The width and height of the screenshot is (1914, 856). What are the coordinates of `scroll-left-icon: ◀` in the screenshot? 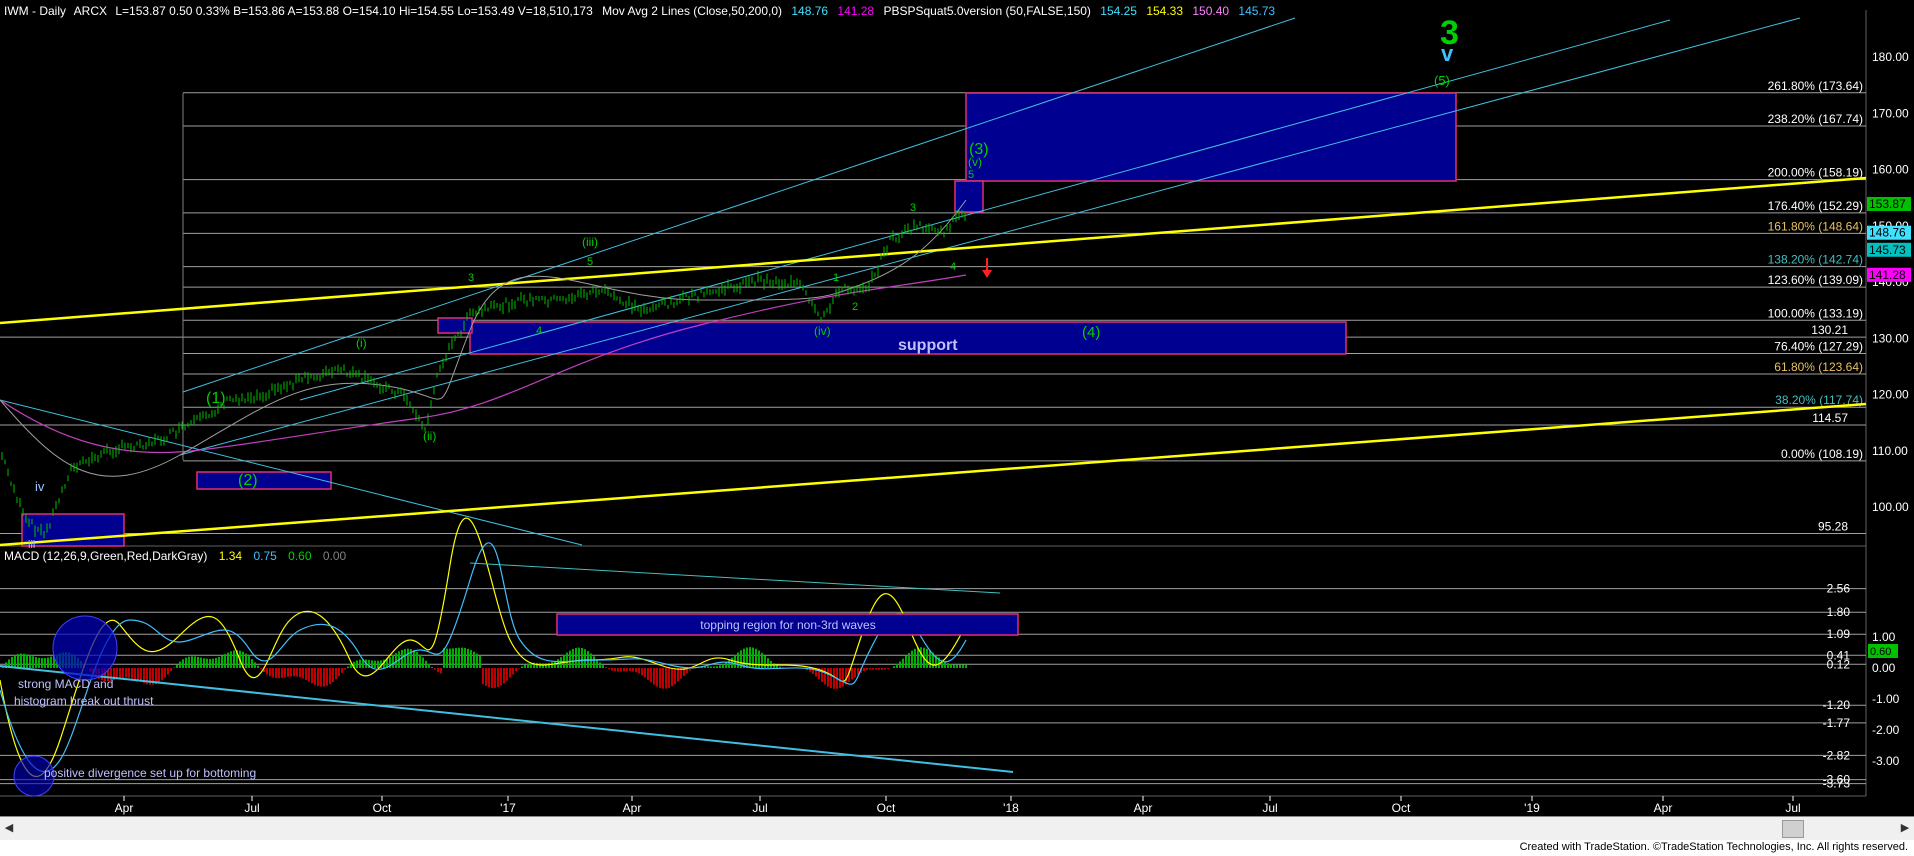 It's located at (9, 828).